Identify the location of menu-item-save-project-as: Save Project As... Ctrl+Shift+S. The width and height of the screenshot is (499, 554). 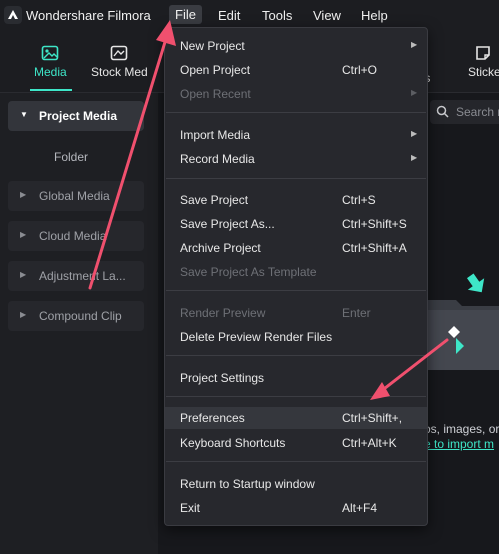
(296, 224).